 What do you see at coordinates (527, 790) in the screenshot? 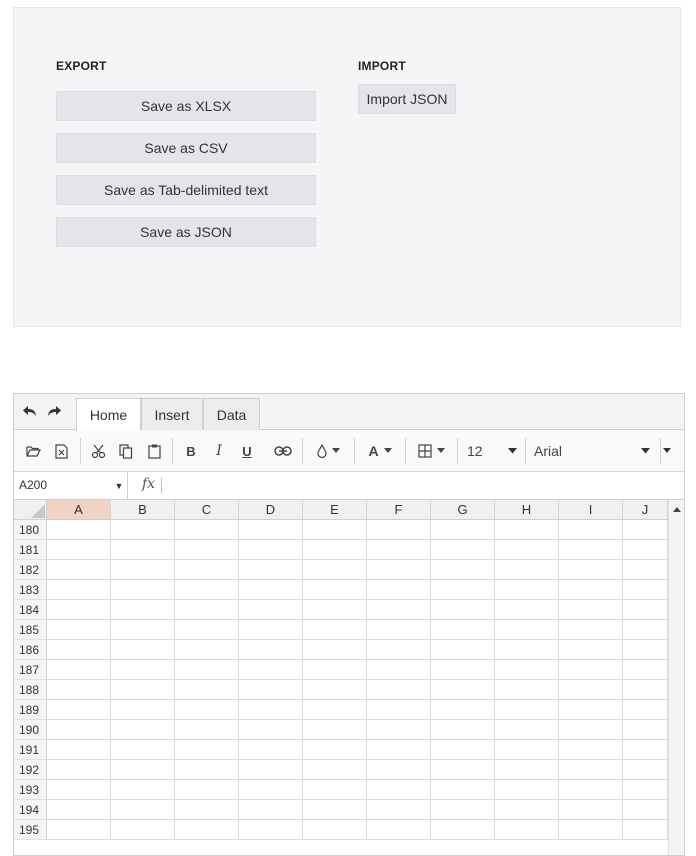
I see `cell-h193` at bounding box center [527, 790].